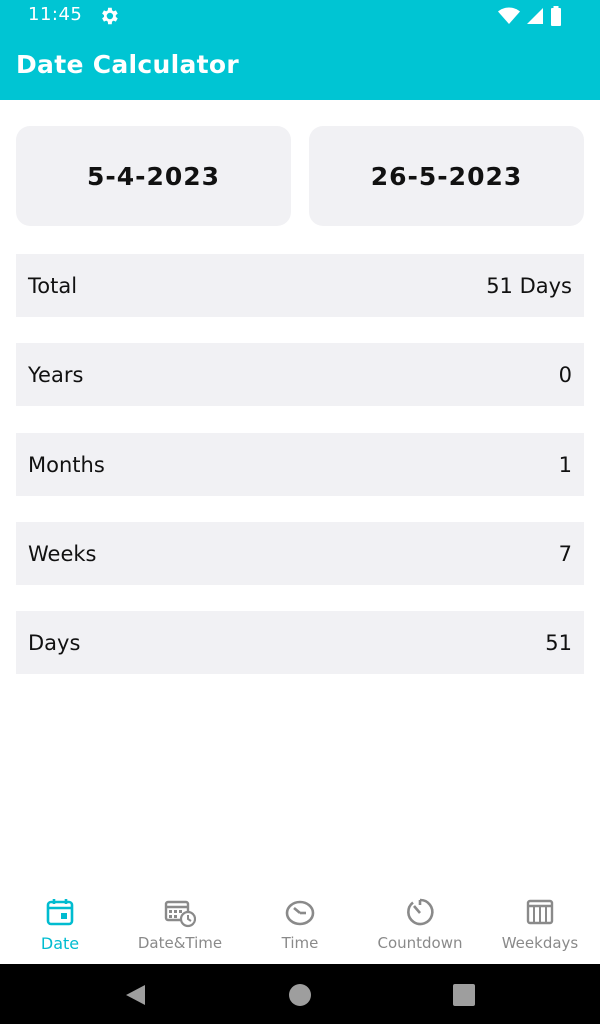 The height and width of the screenshot is (1024, 600). Describe the element at coordinates (565, 464) in the screenshot. I see `result-value: 1` at that location.